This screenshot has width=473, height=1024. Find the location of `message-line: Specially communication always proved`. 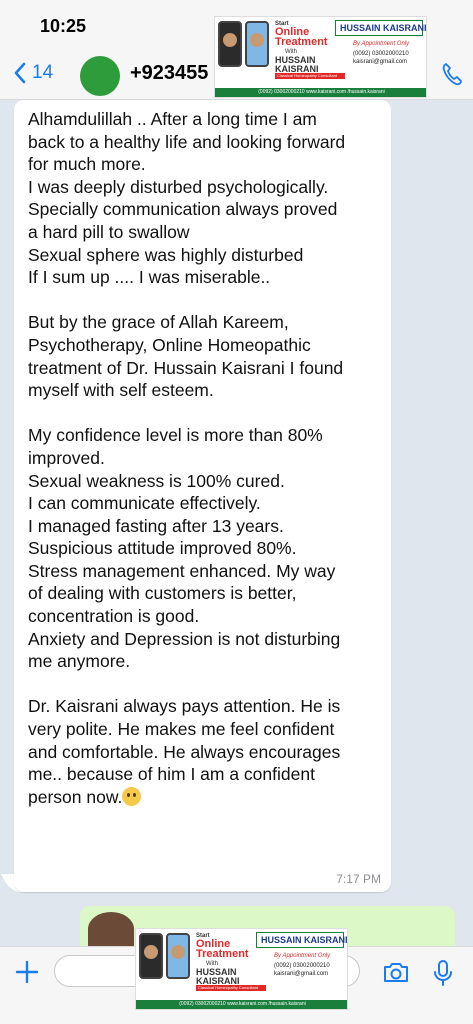

message-line: Specially communication always proved is located at coordinates (183, 209).